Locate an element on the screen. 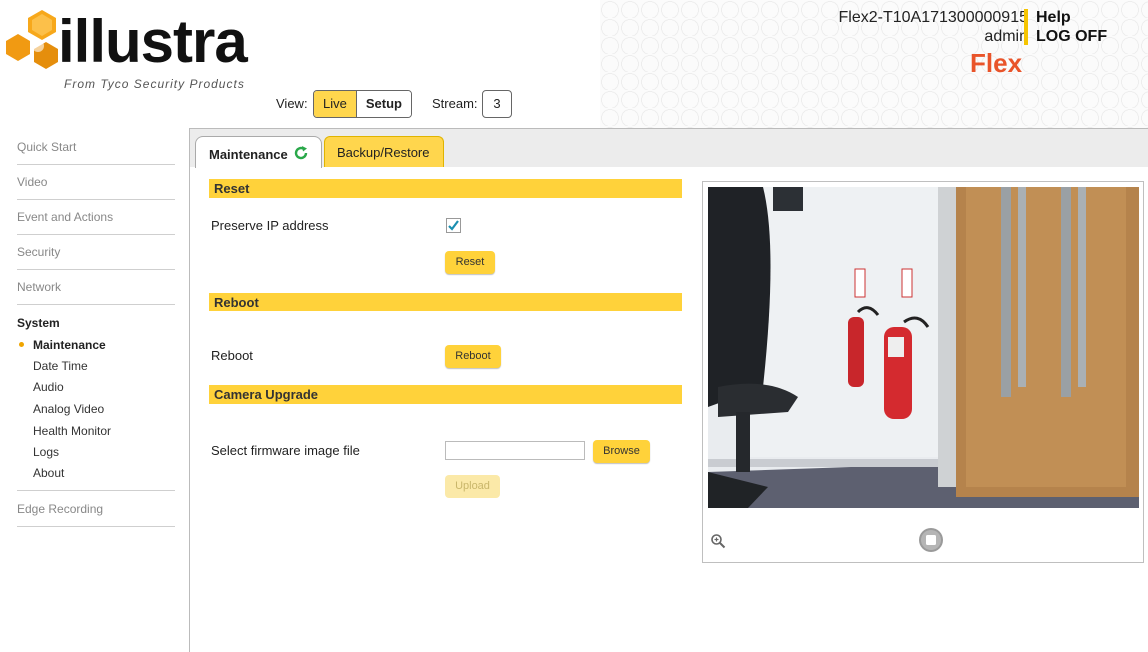  reboot-label: Reboot is located at coordinates (232, 355).